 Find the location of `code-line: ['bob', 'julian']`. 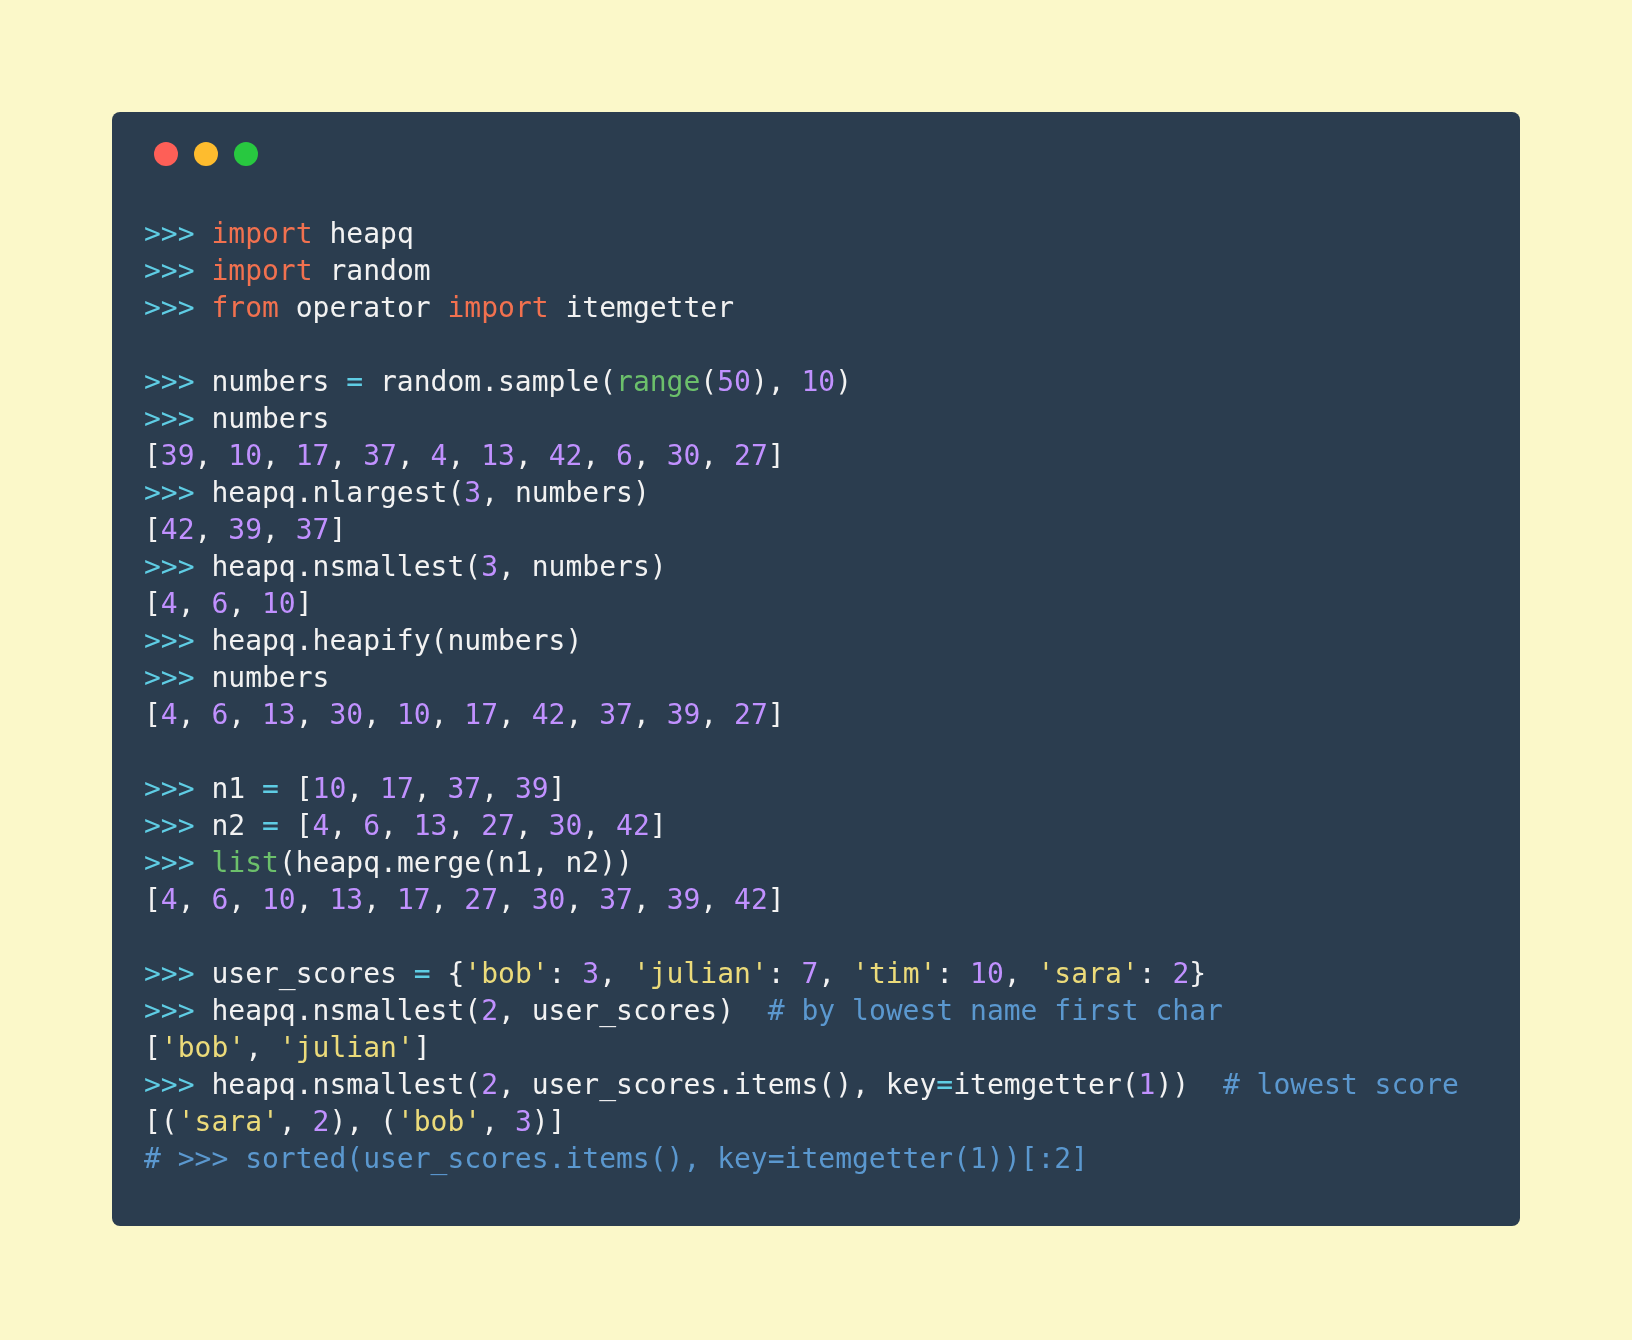

code-line: ['bob', 'julian'] is located at coordinates (287, 1048).